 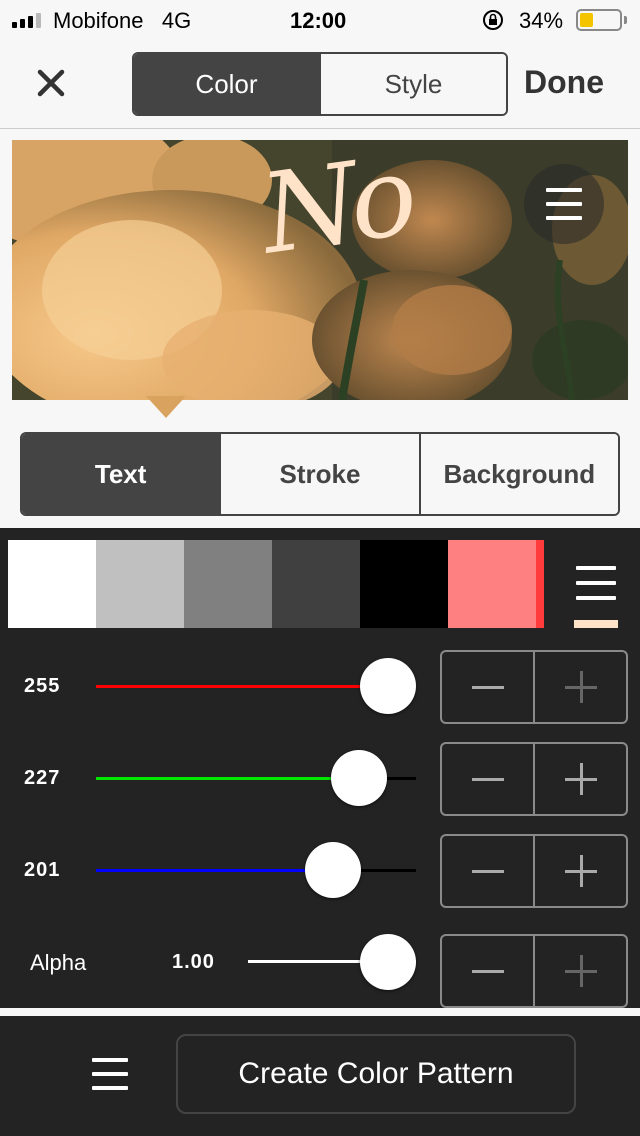 What do you see at coordinates (166, 407) in the screenshot?
I see `preview-pointer` at bounding box center [166, 407].